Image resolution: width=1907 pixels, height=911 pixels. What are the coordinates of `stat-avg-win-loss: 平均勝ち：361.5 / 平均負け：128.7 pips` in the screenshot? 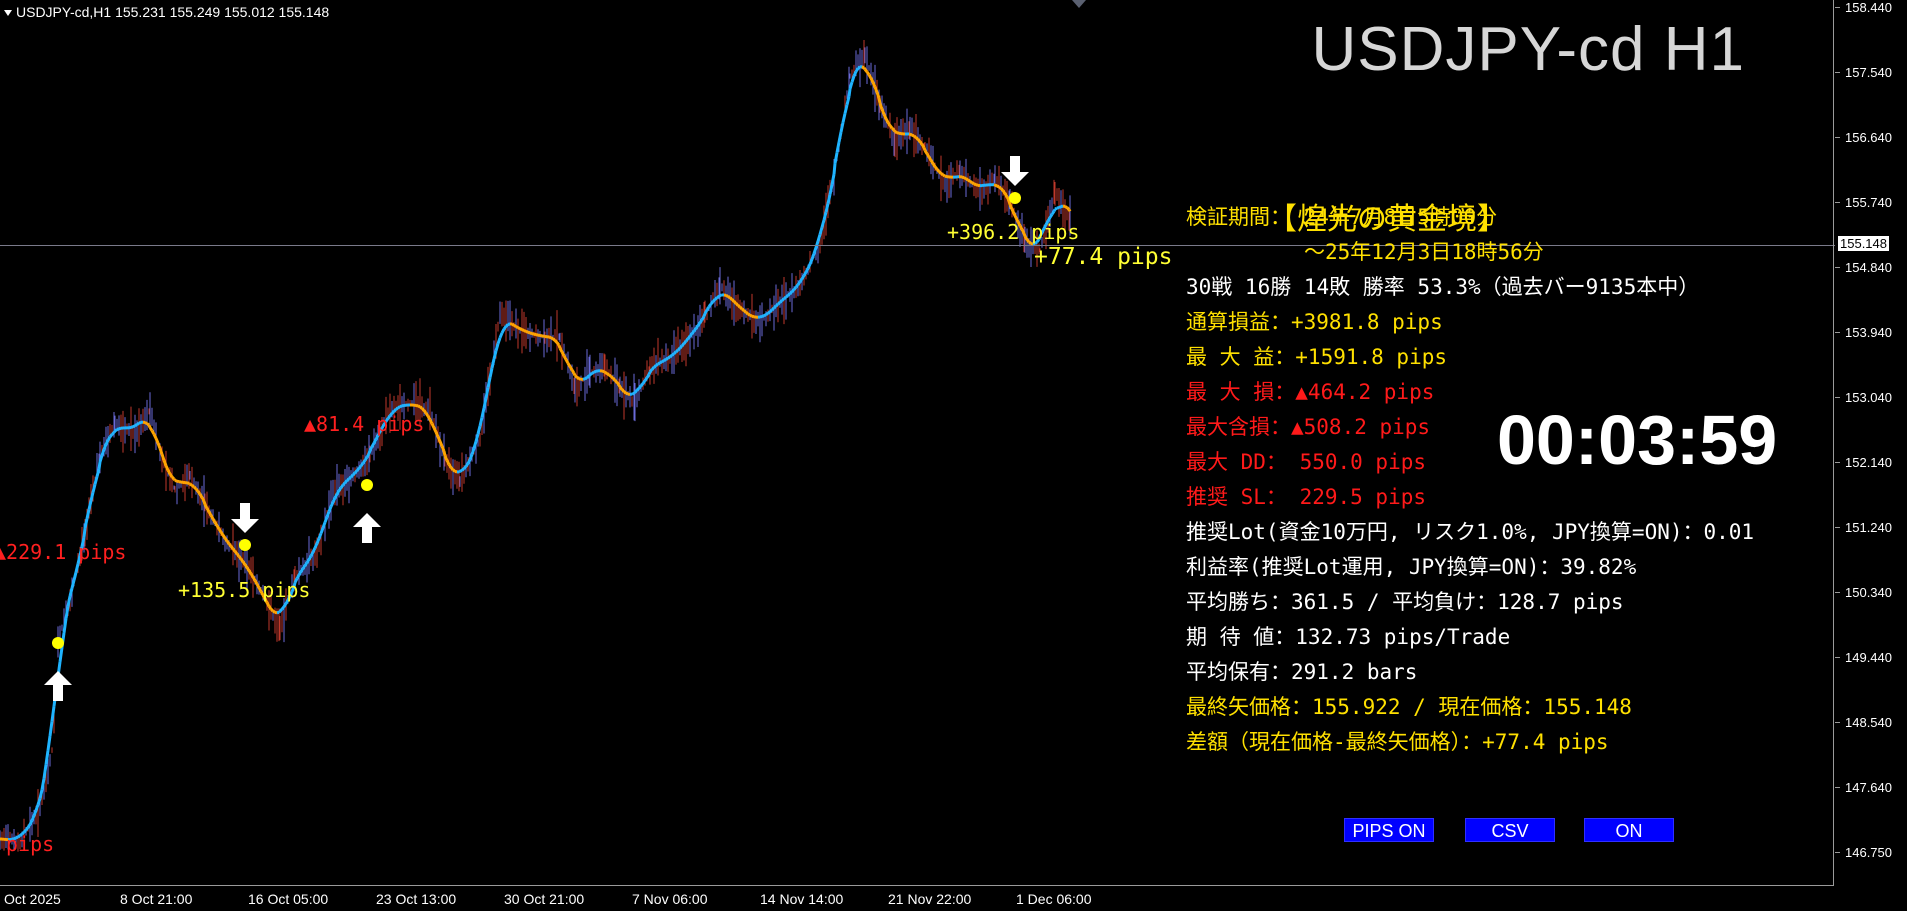 It's located at (1405, 602).